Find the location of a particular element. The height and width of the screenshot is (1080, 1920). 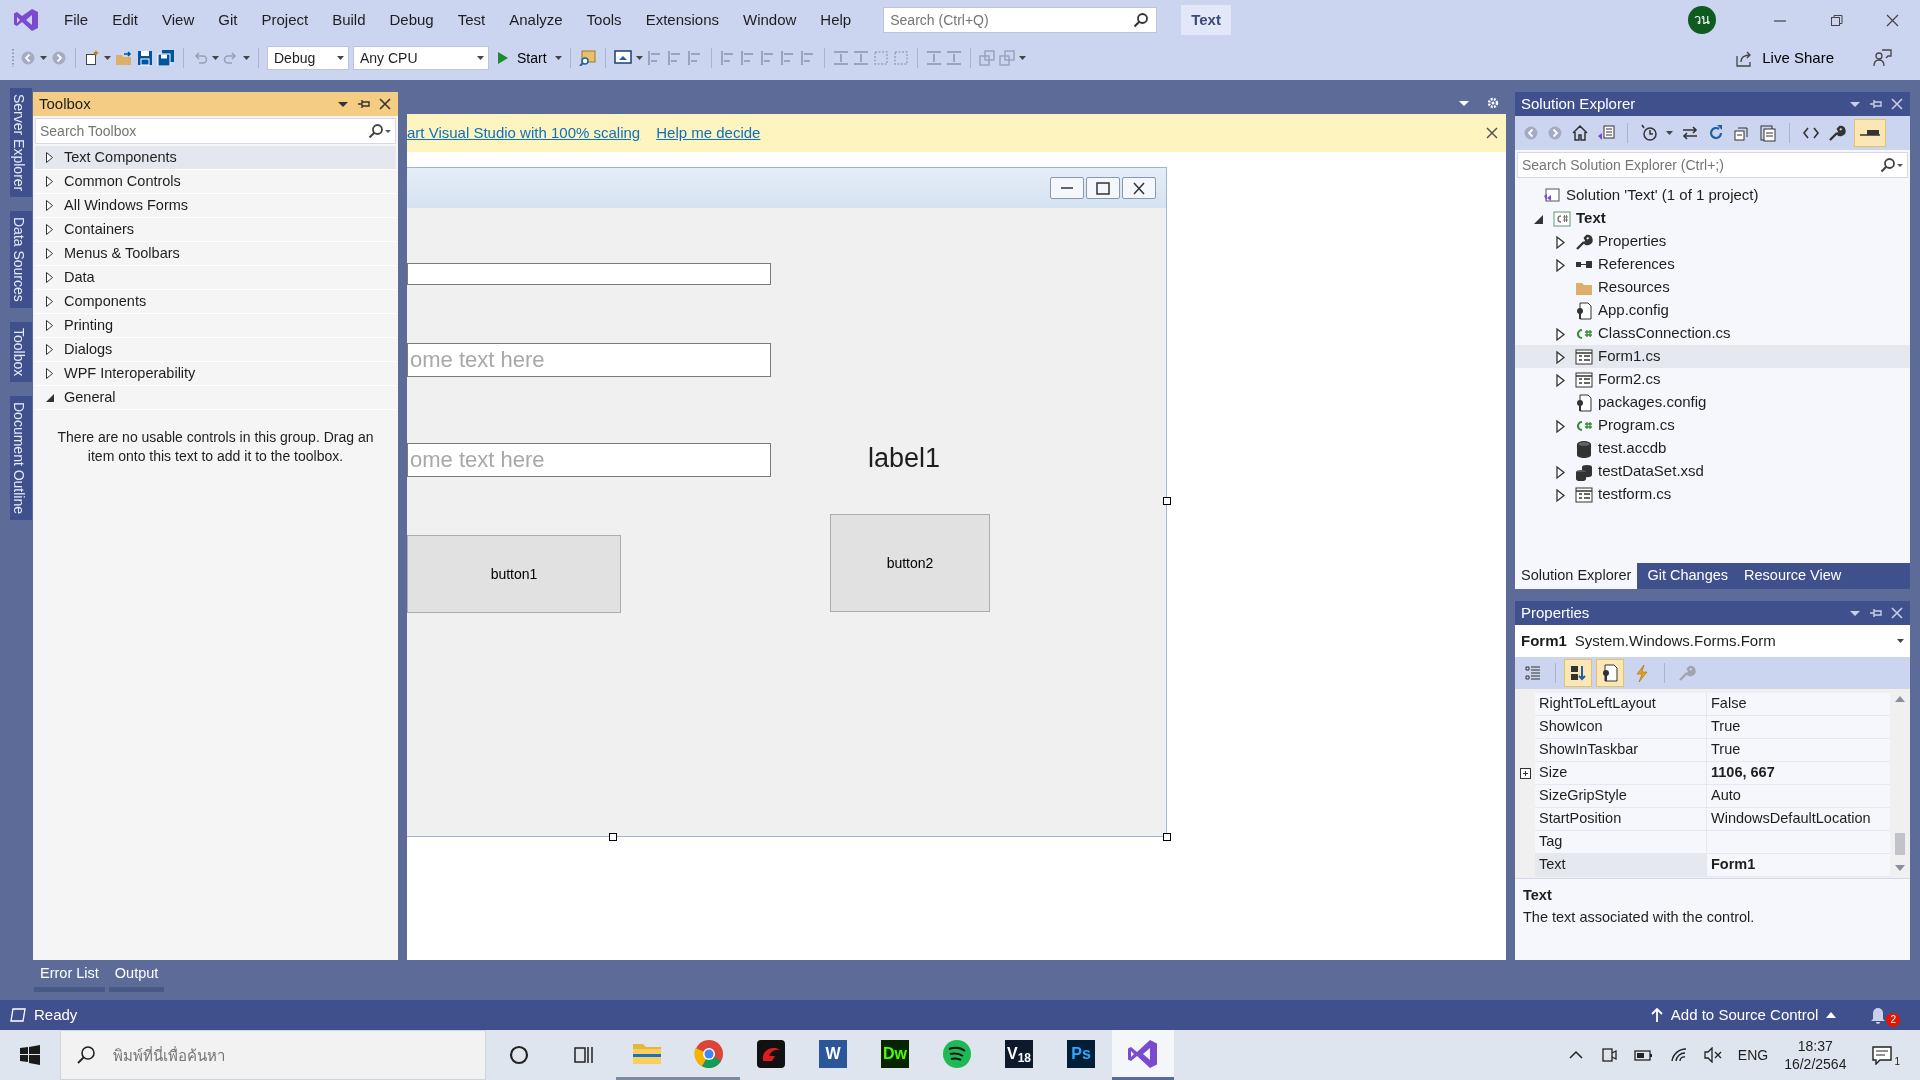

property-name: Size is located at coordinates (1621, 773).